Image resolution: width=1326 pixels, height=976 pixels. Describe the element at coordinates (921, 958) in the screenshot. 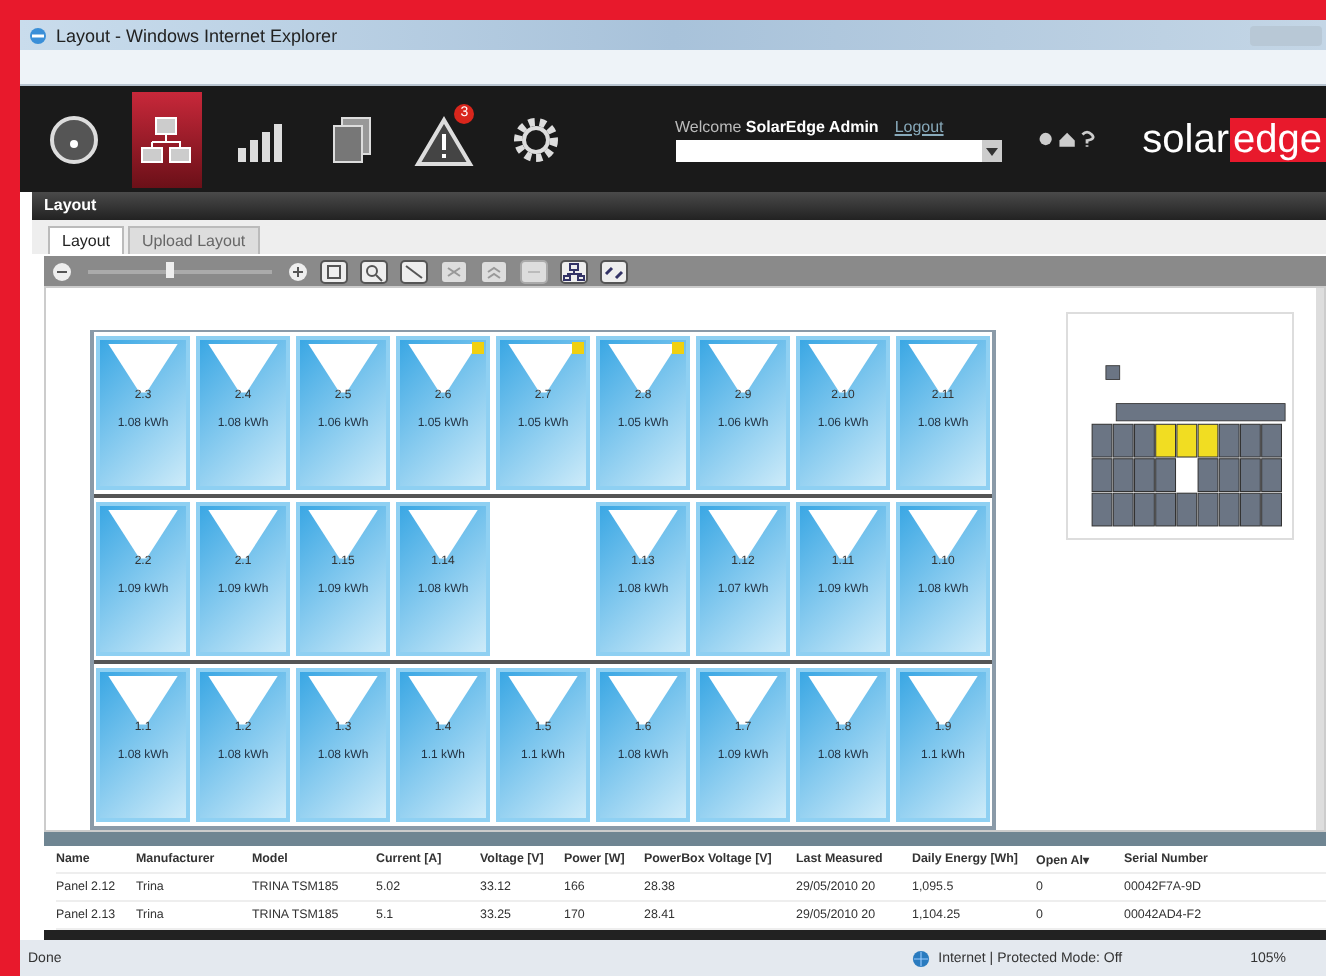

I see `globe-icon` at that location.